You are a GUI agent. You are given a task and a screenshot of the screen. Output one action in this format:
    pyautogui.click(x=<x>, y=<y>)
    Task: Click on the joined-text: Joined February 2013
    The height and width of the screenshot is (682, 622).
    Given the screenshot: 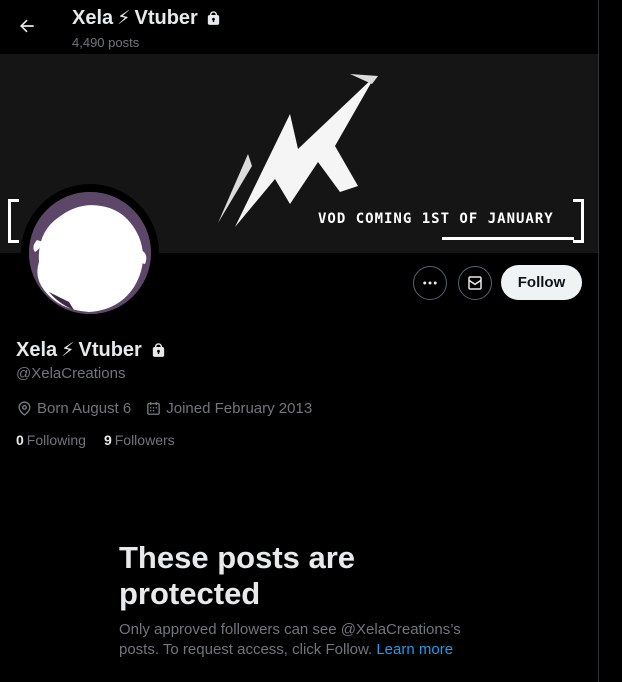 What is the action you would take?
    pyautogui.click(x=239, y=408)
    